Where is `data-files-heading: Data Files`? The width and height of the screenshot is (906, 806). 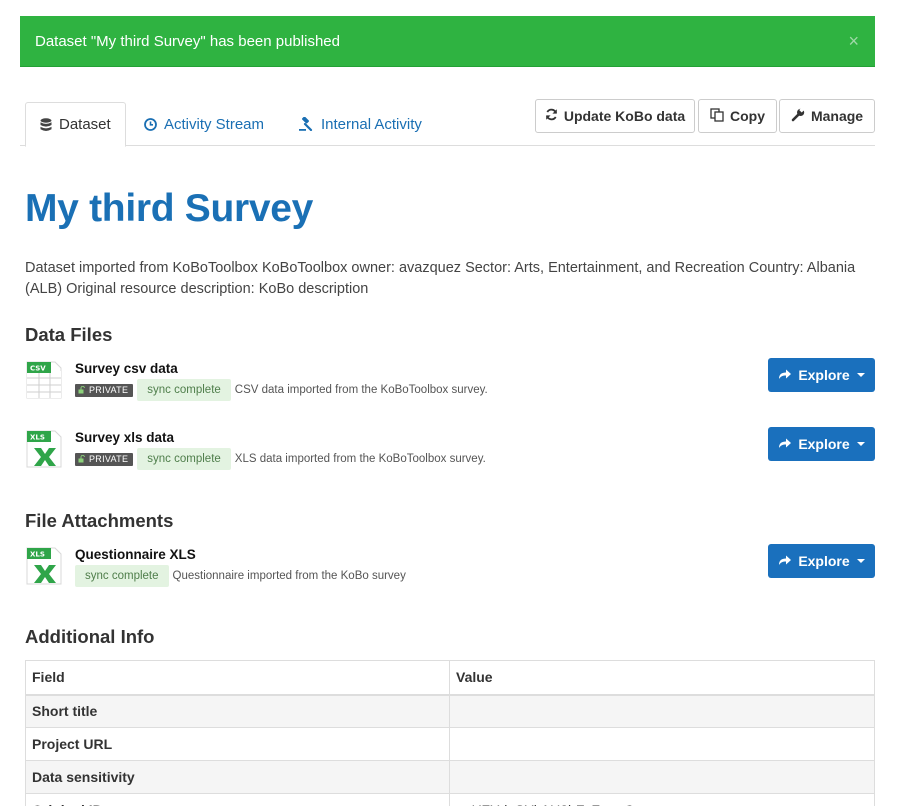
data-files-heading: Data Files is located at coordinates (69, 334).